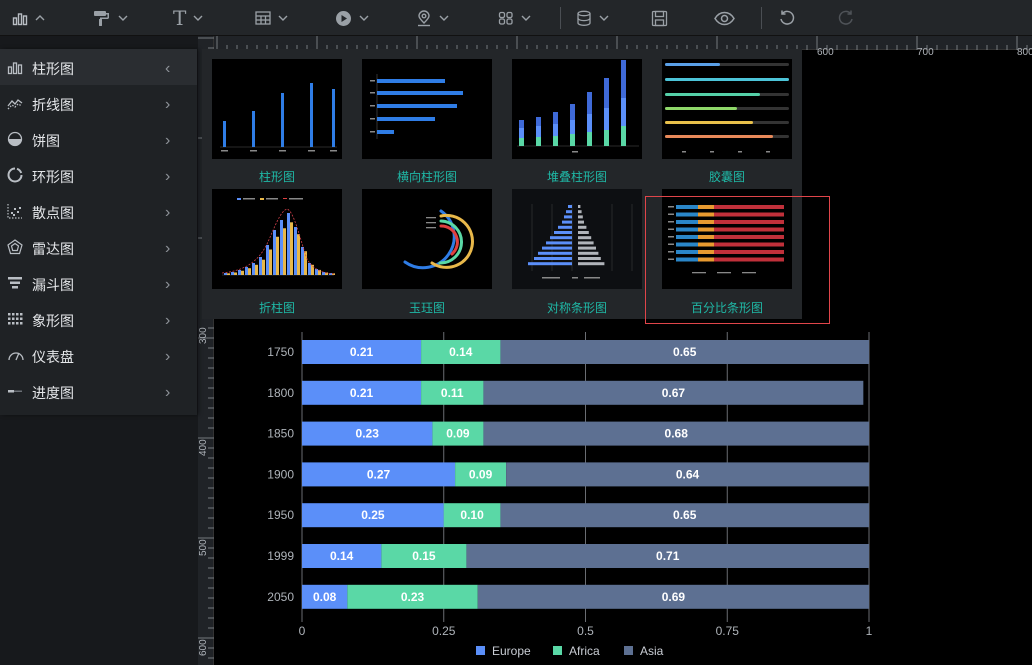 Image resolution: width=1032 pixels, height=665 pixels. What do you see at coordinates (481, 474) in the screenshot?
I see `data-label: 0.09` at bounding box center [481, 474].